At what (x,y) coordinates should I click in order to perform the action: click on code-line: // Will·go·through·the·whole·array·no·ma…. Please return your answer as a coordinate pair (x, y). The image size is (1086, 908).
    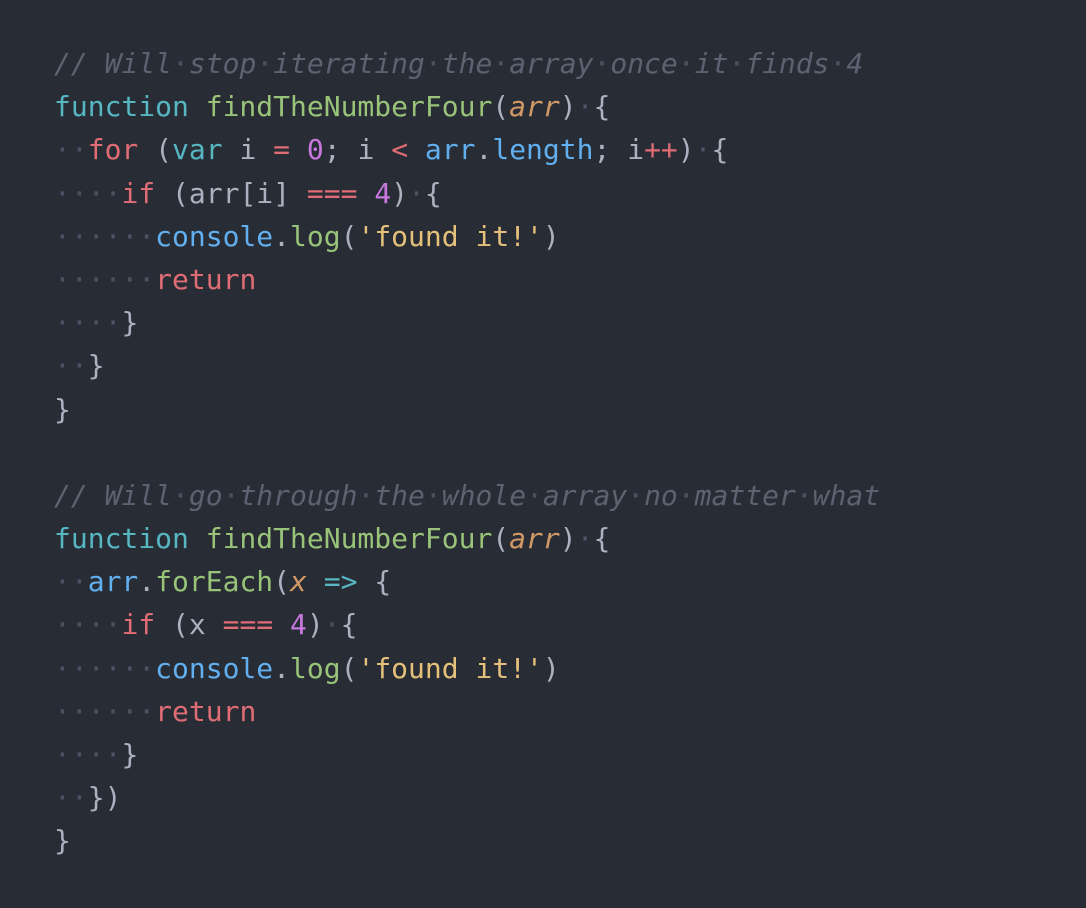
    Looking at the image, I should click on (570, 495).